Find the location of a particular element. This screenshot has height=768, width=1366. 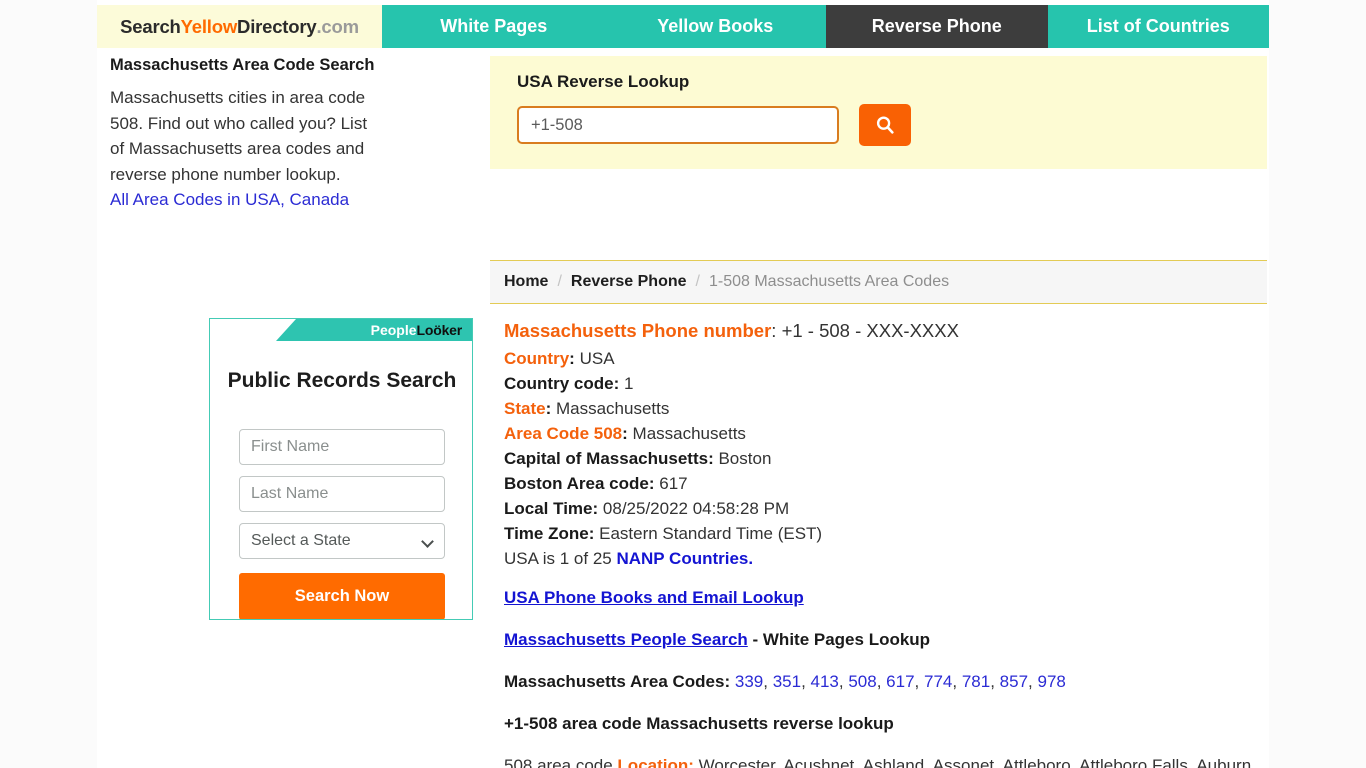

detail-value-country-code: 1 is located at coordinates (628, 383).